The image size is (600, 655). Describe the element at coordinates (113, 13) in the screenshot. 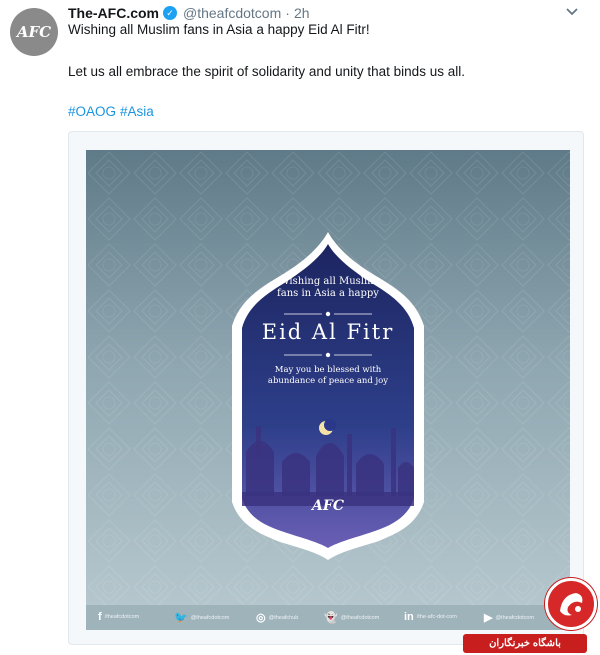

I see `display-name: The-AFC.com` at that location.